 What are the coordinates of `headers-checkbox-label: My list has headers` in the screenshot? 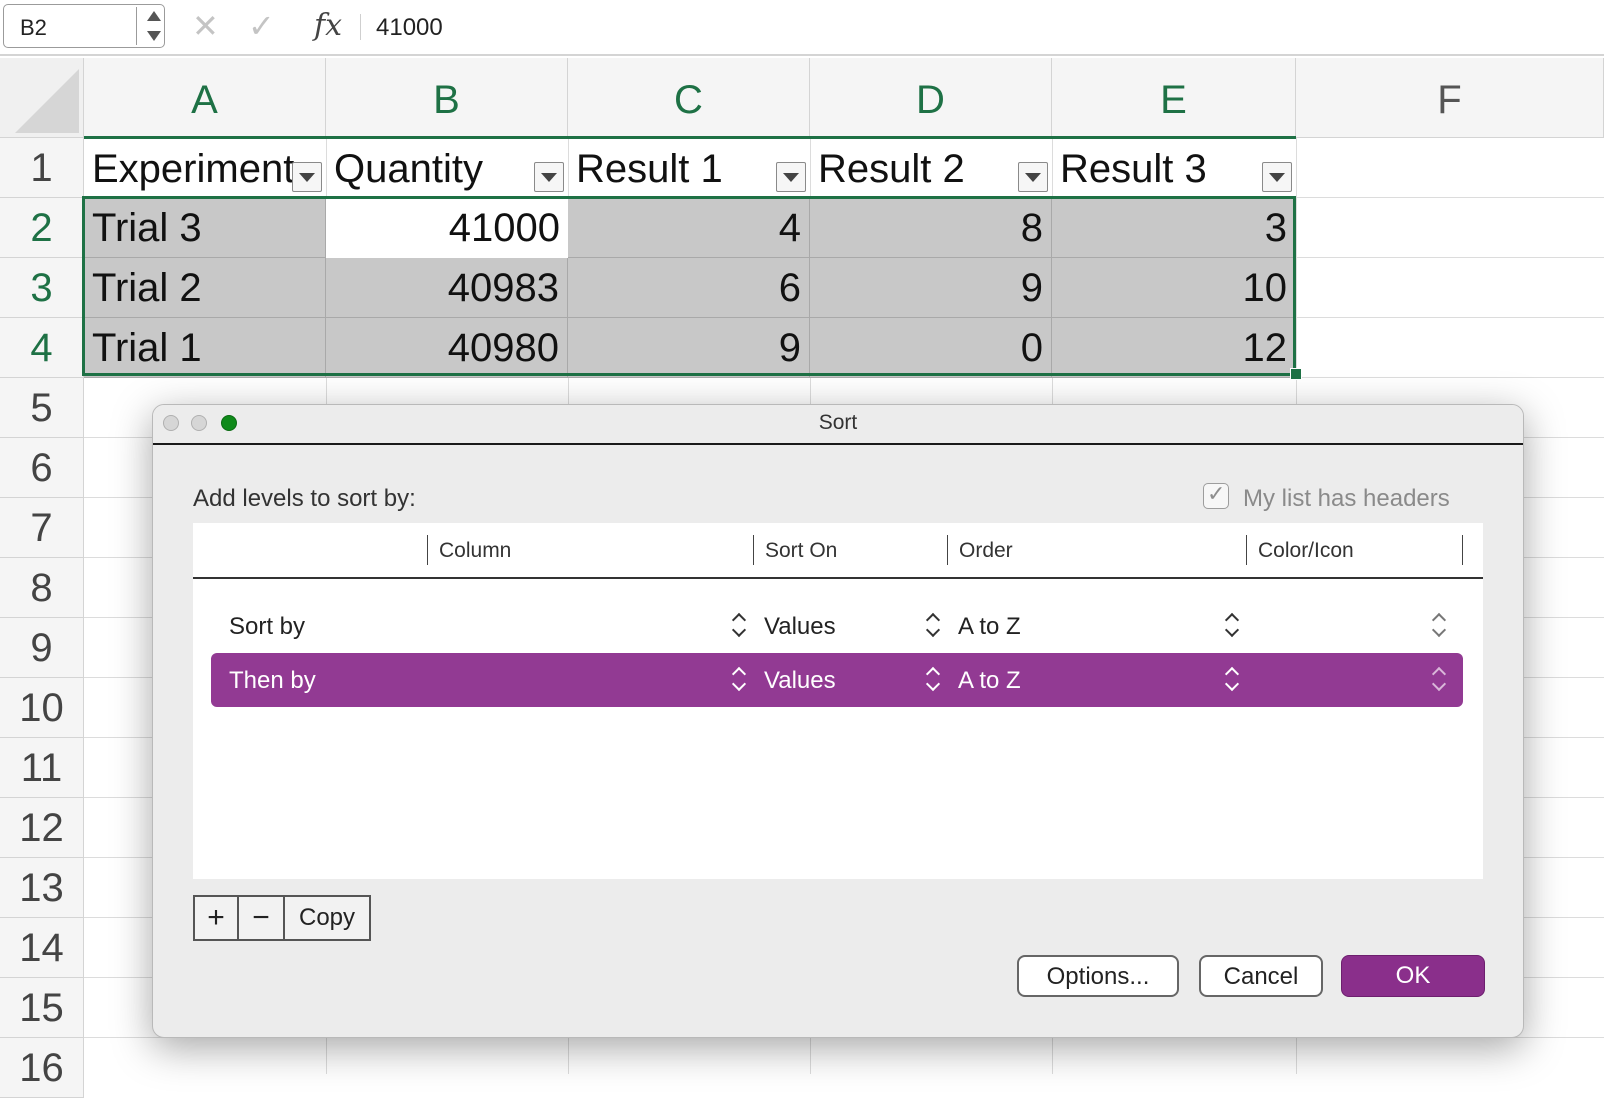 It's located at (1346, 499).